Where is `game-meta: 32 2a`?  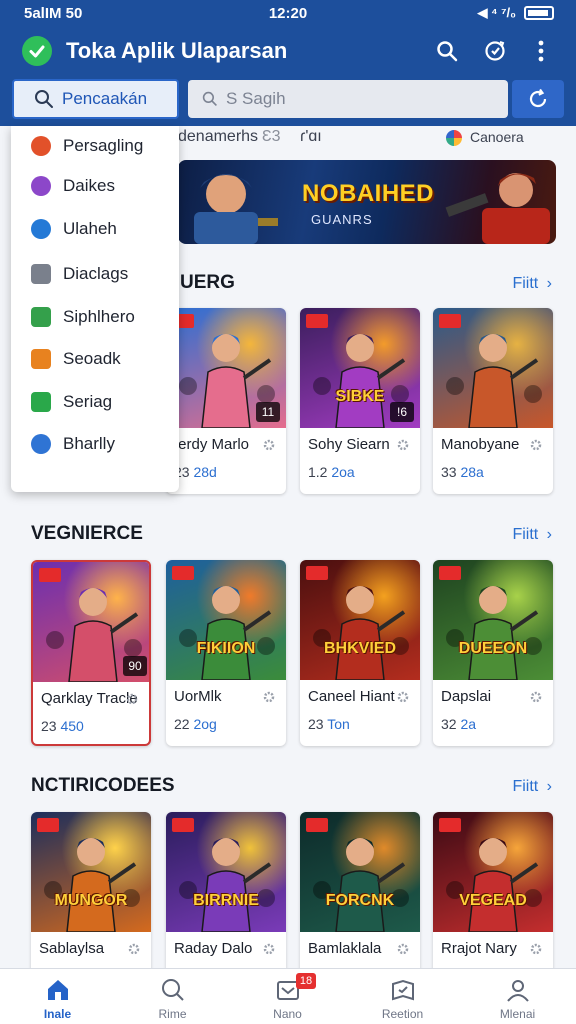
game-meta: 32 2a is located at coordinates (458, 724).